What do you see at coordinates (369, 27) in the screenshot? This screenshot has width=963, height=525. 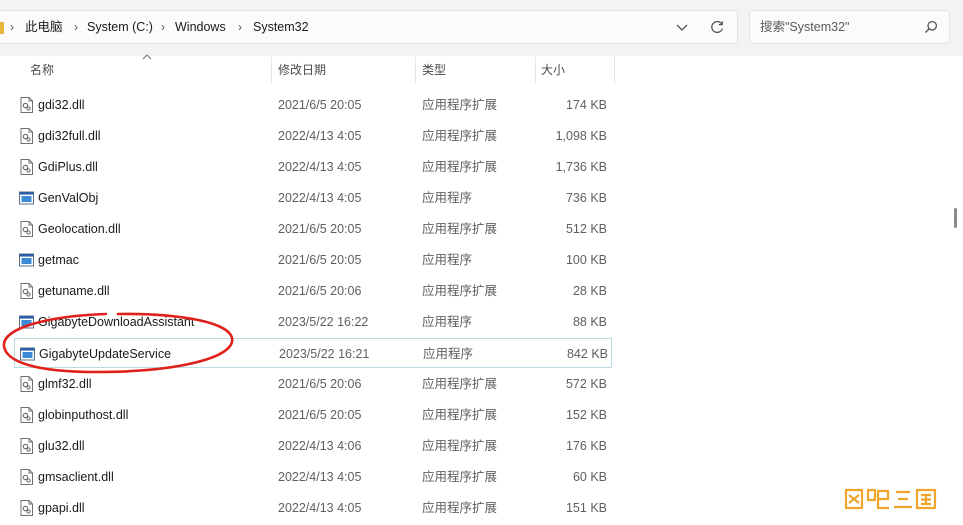 I see `address-bar: › 此电脑 › System (C:) › Windows › System32` at bounding box center [369, 27].